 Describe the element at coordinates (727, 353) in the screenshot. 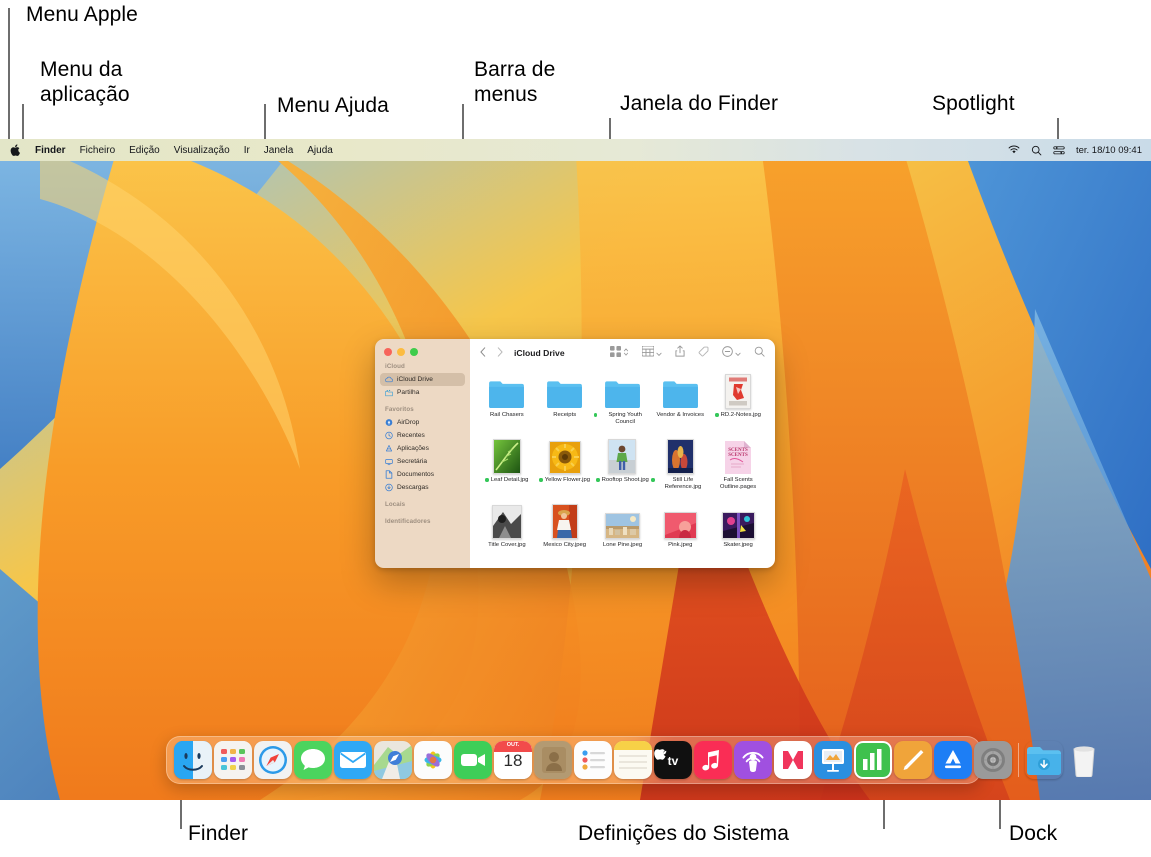

I see `action-menu-icon` at that location.